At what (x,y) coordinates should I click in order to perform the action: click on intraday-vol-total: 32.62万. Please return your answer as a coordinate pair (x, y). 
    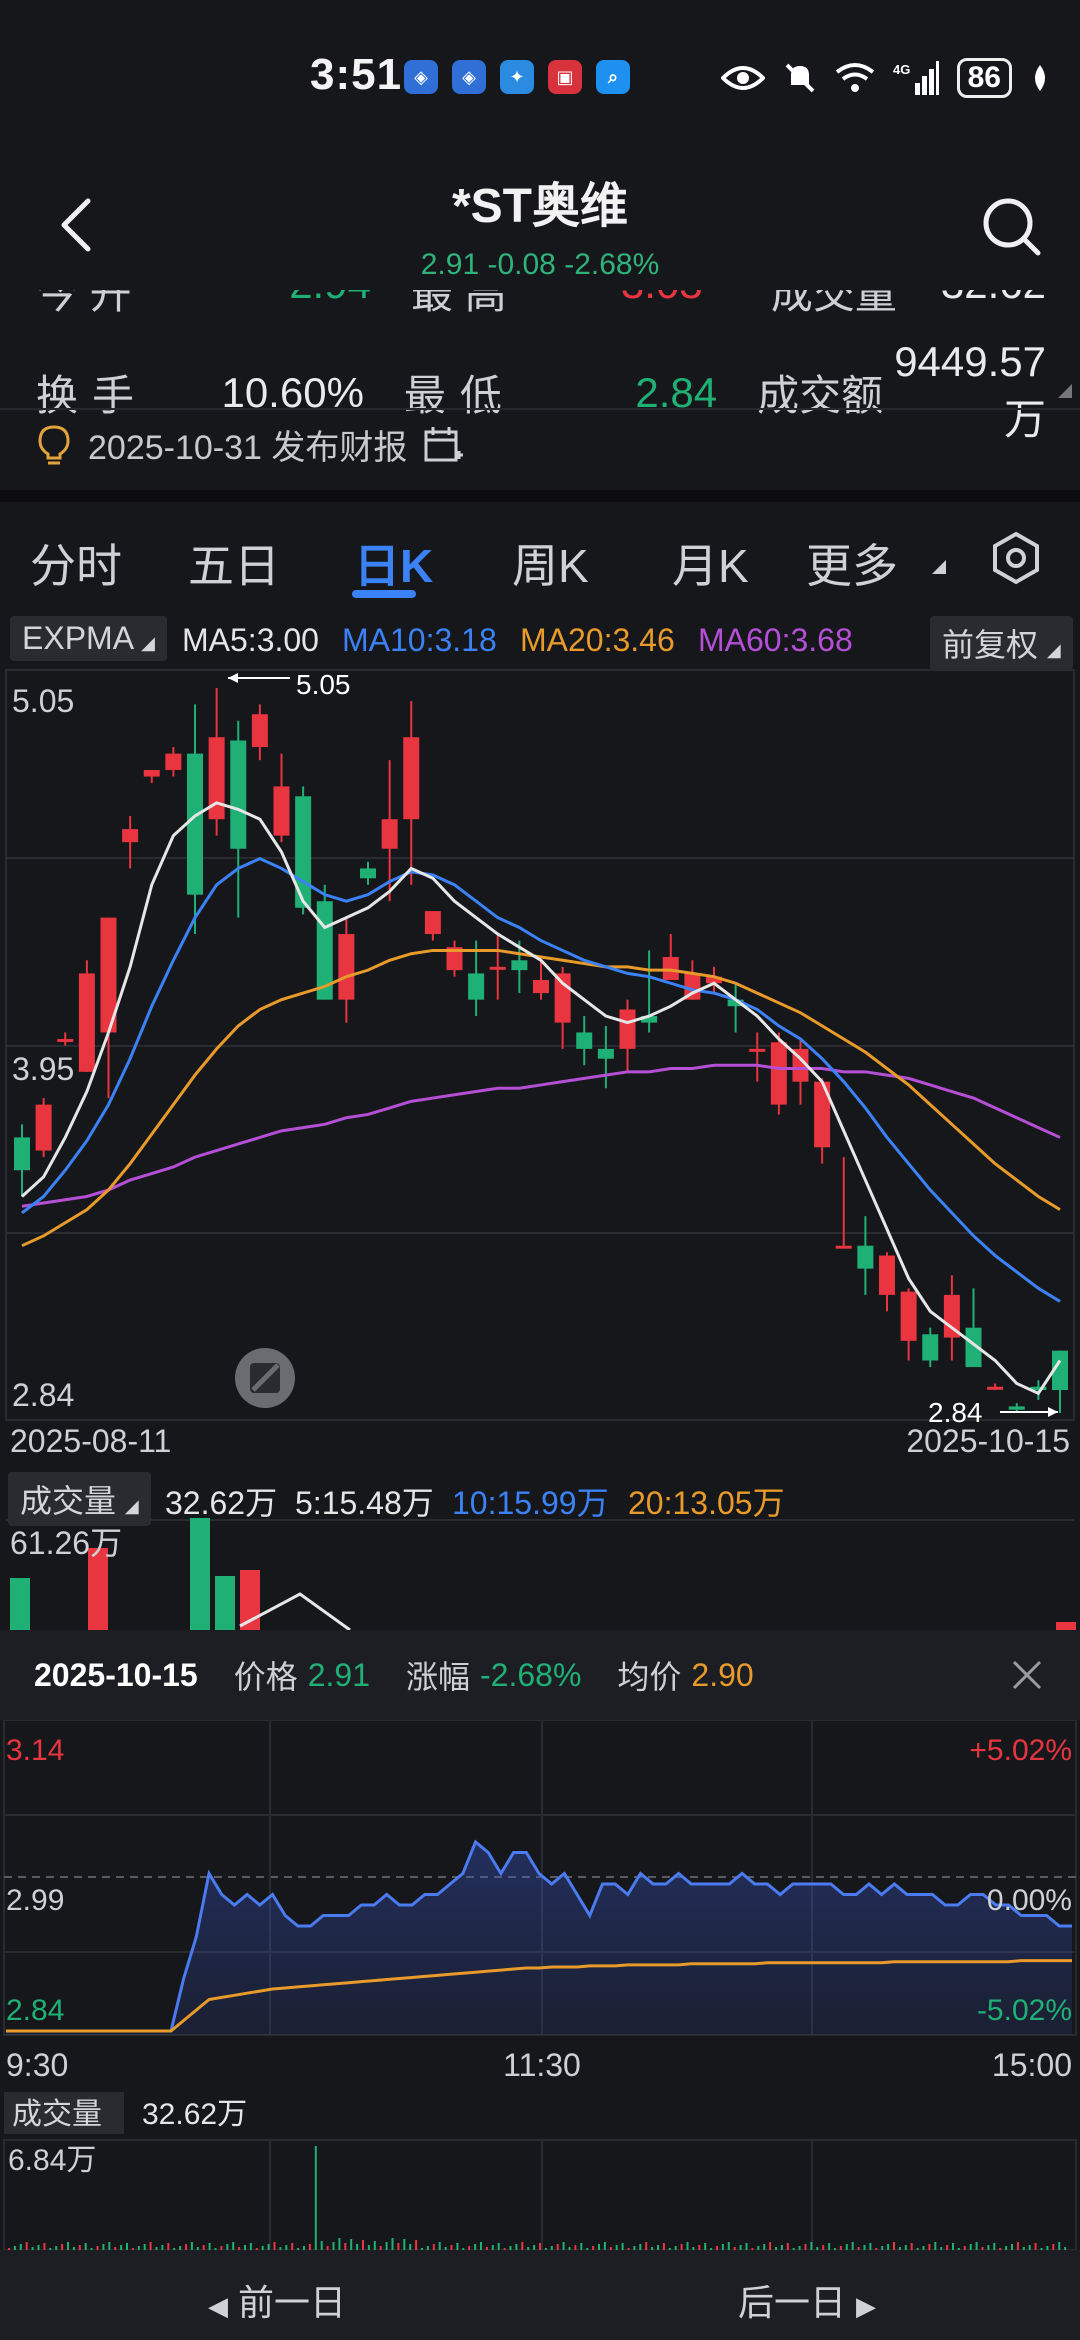
    Looking at the image, I should click on (194, 2114).